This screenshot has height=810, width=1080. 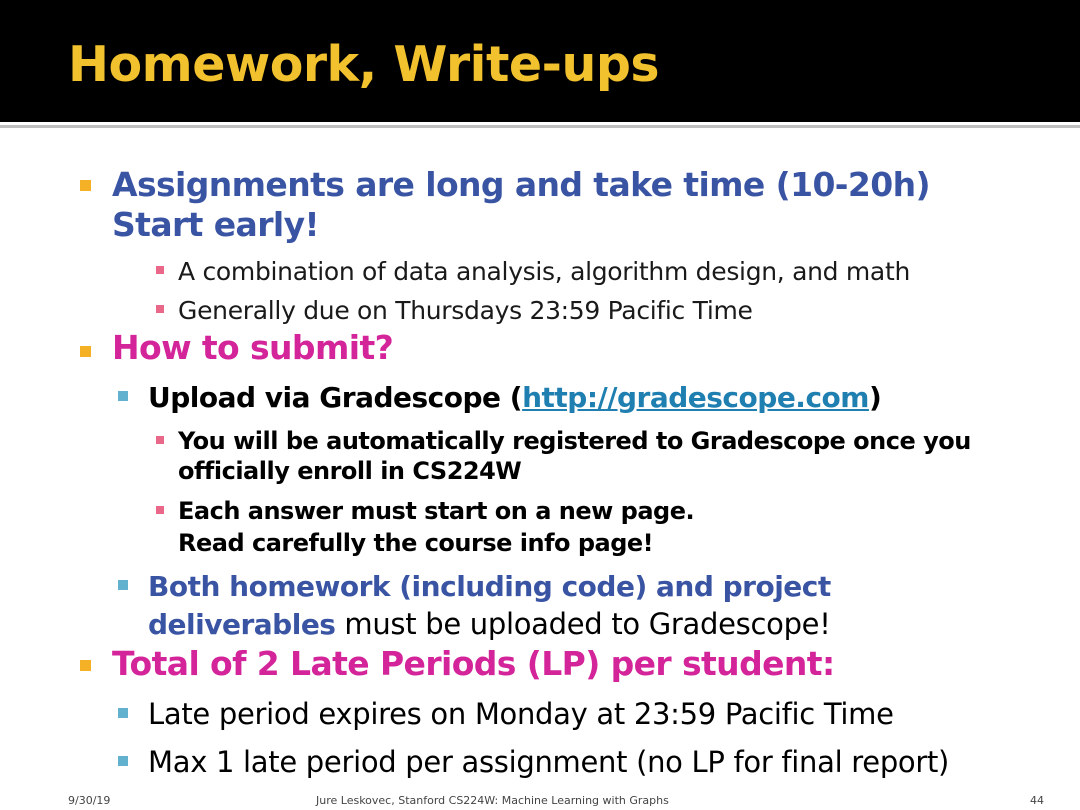 I want to click on answer-note-line2: Read carefully the course info page!, so click(x=416, y=543).